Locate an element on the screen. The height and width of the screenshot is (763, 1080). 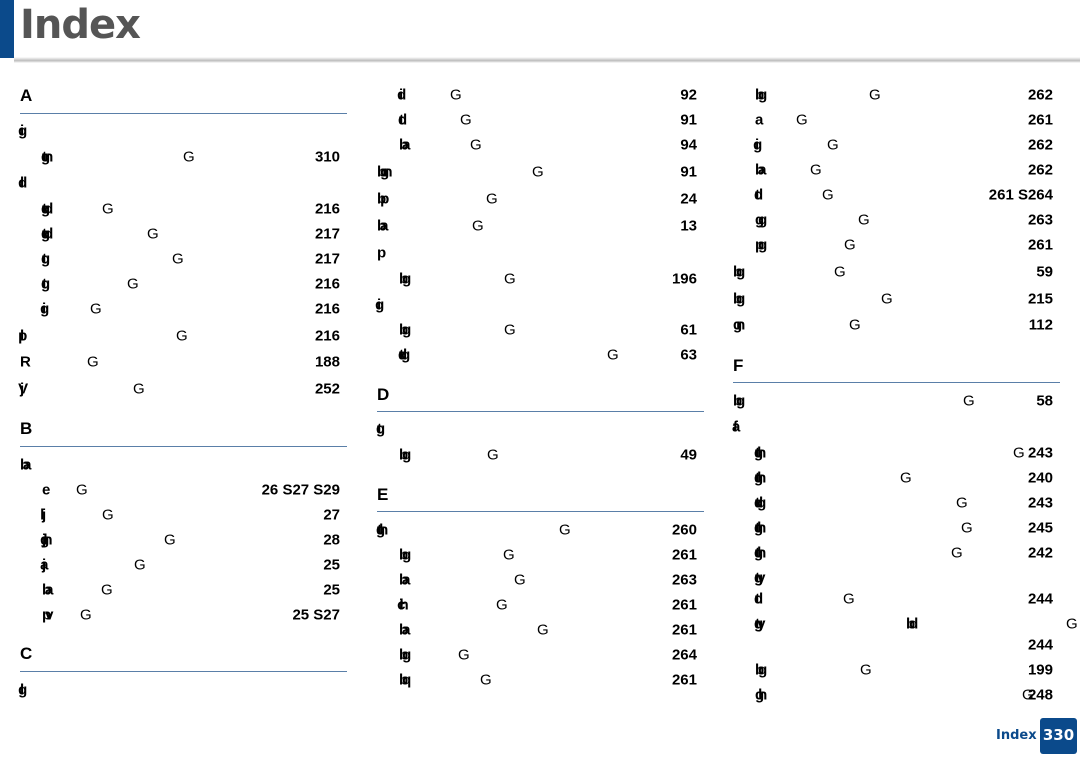
page-reference: 240 is located at coordinates (1040, 478).